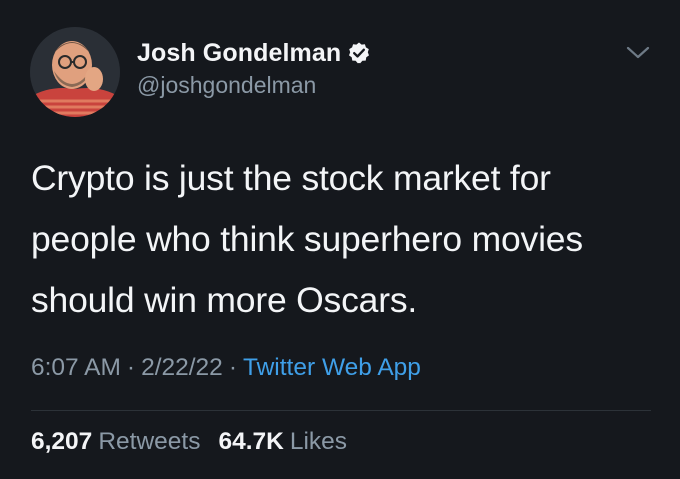 This screenshot has height=479, width=680. I want to click on retweets-count: 6,207, so click(62, 441).